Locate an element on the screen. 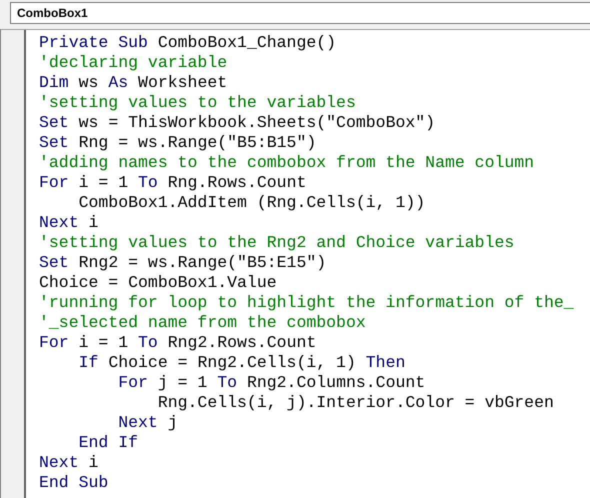 This screenshot has height=498, width=590. code-line: For i = 1 To Rng.Rows.Count is located at coordinates (173, 183).